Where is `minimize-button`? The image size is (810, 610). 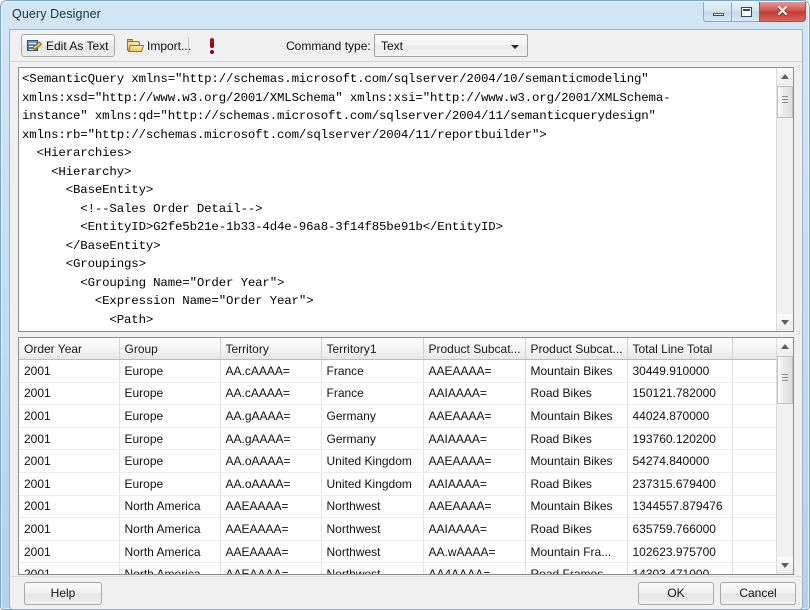
minimize-button is located at coordinates (717, 12).